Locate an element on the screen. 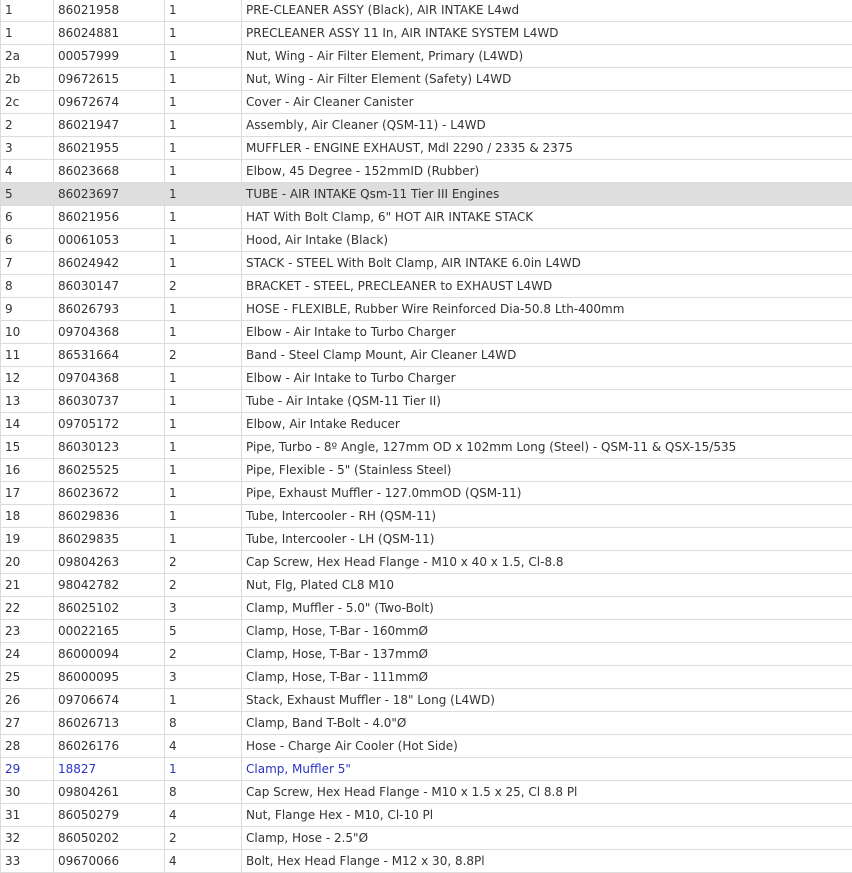 Image resolution: width=852 pixels, height=873 pixels. part-number-cell: 09672674 is located at coordinates (109, 102).